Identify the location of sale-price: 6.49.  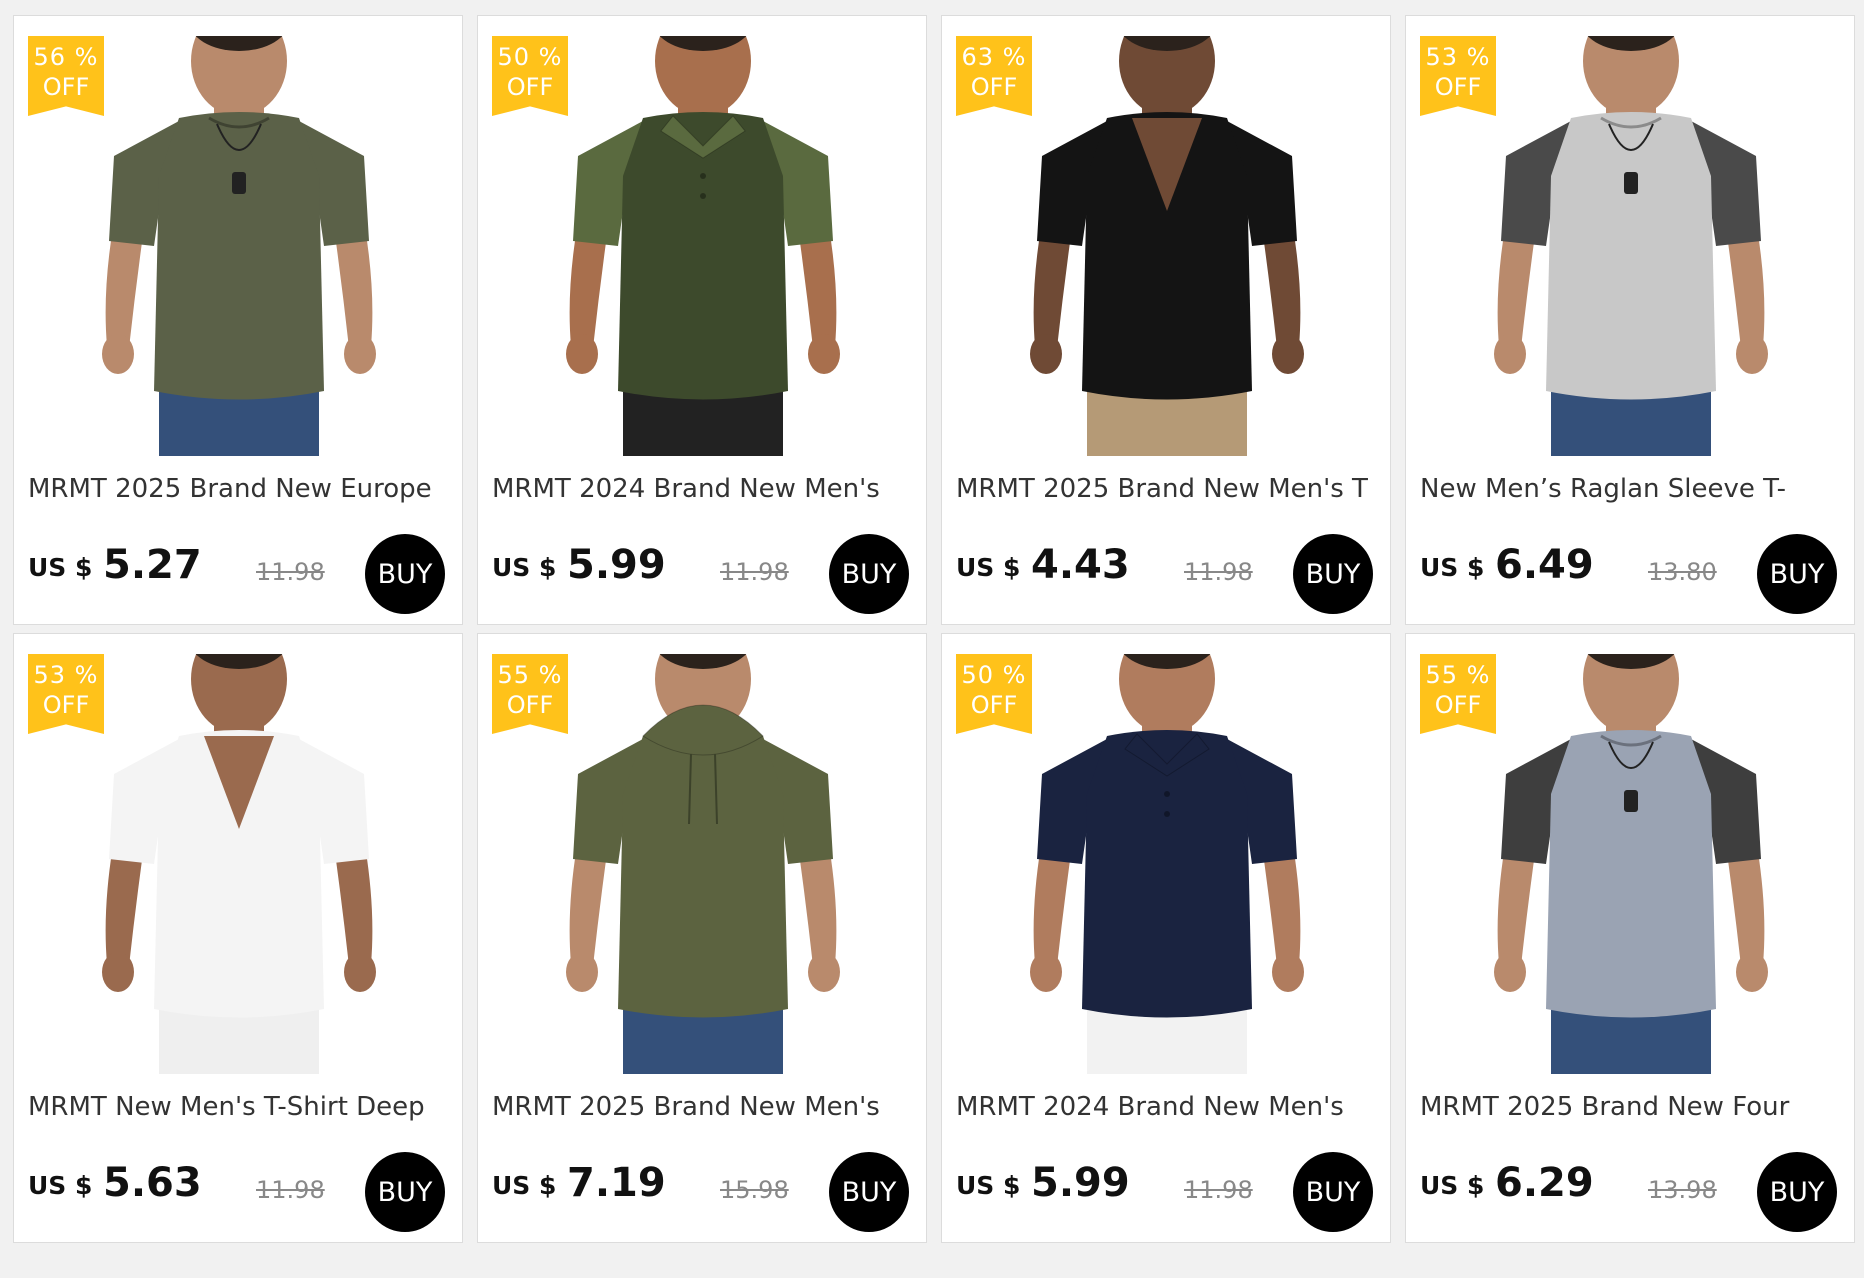
(1544, 565).